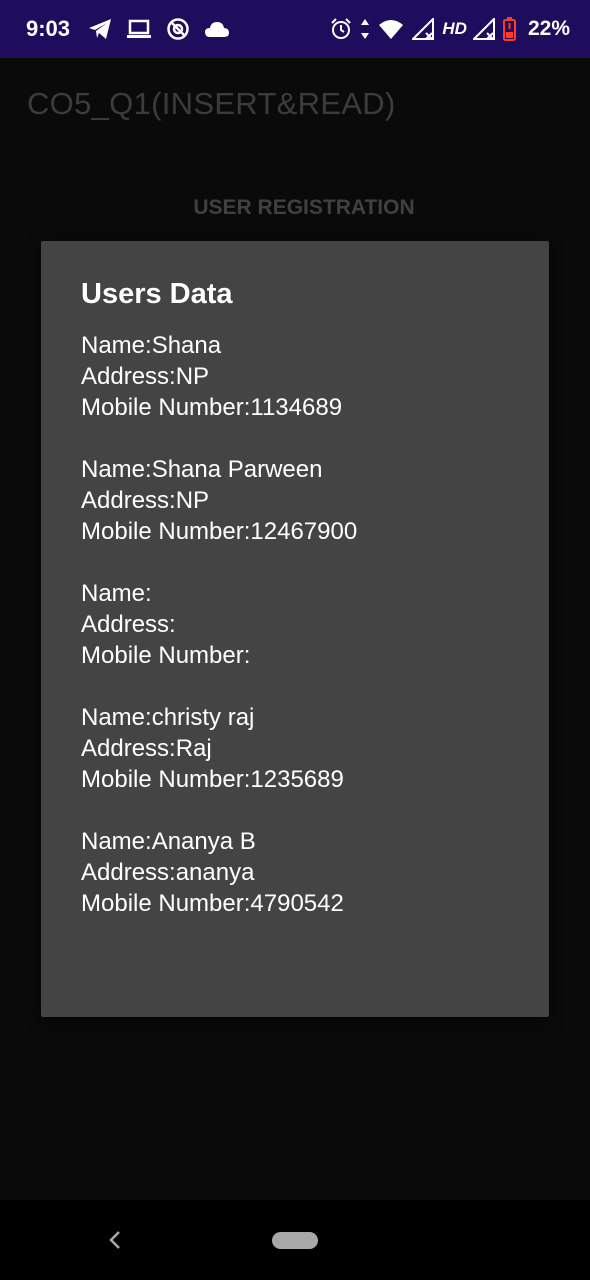 The height and width of the screenshot is (1280, 590). I want to click on record-address: Address:, so click(128, 624).